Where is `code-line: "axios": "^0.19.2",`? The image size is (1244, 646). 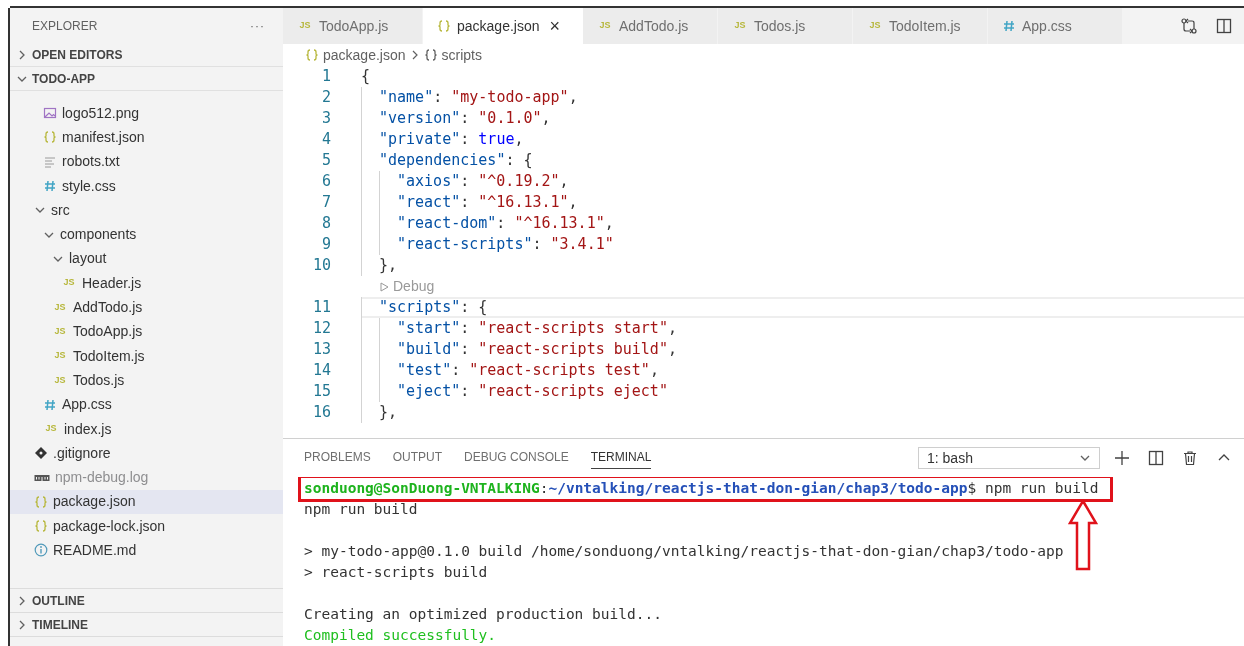 code-line: "axios": "^0.19.2", is located at coordinates (483, 182).